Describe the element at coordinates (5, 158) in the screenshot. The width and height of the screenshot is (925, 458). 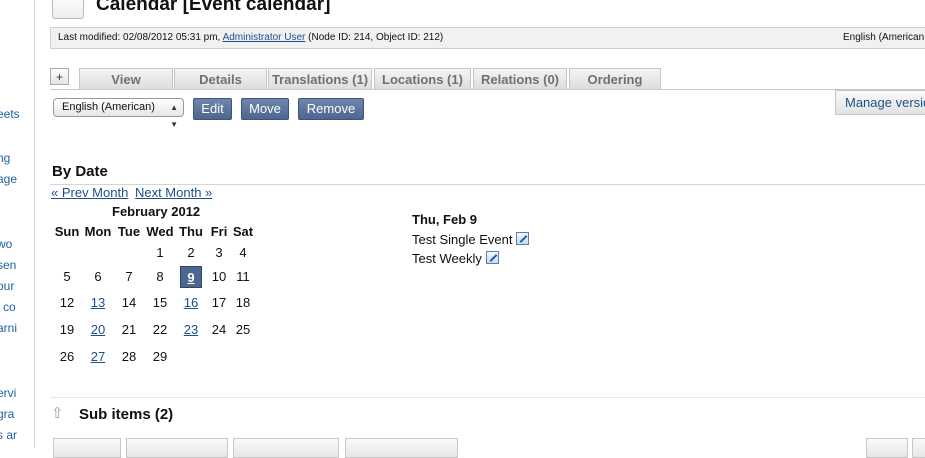
I see `sidebar-link: ng` at that location.